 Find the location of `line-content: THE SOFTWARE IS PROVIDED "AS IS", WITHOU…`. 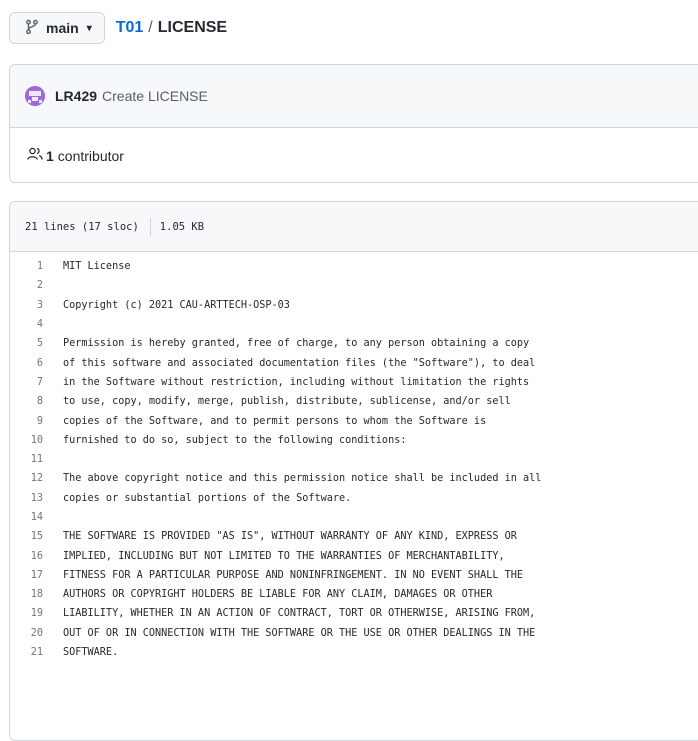

line-content: THE SOFTWARE IS PROVIDED "AS IS", WITHOU… is located at coordinates (290, 537).